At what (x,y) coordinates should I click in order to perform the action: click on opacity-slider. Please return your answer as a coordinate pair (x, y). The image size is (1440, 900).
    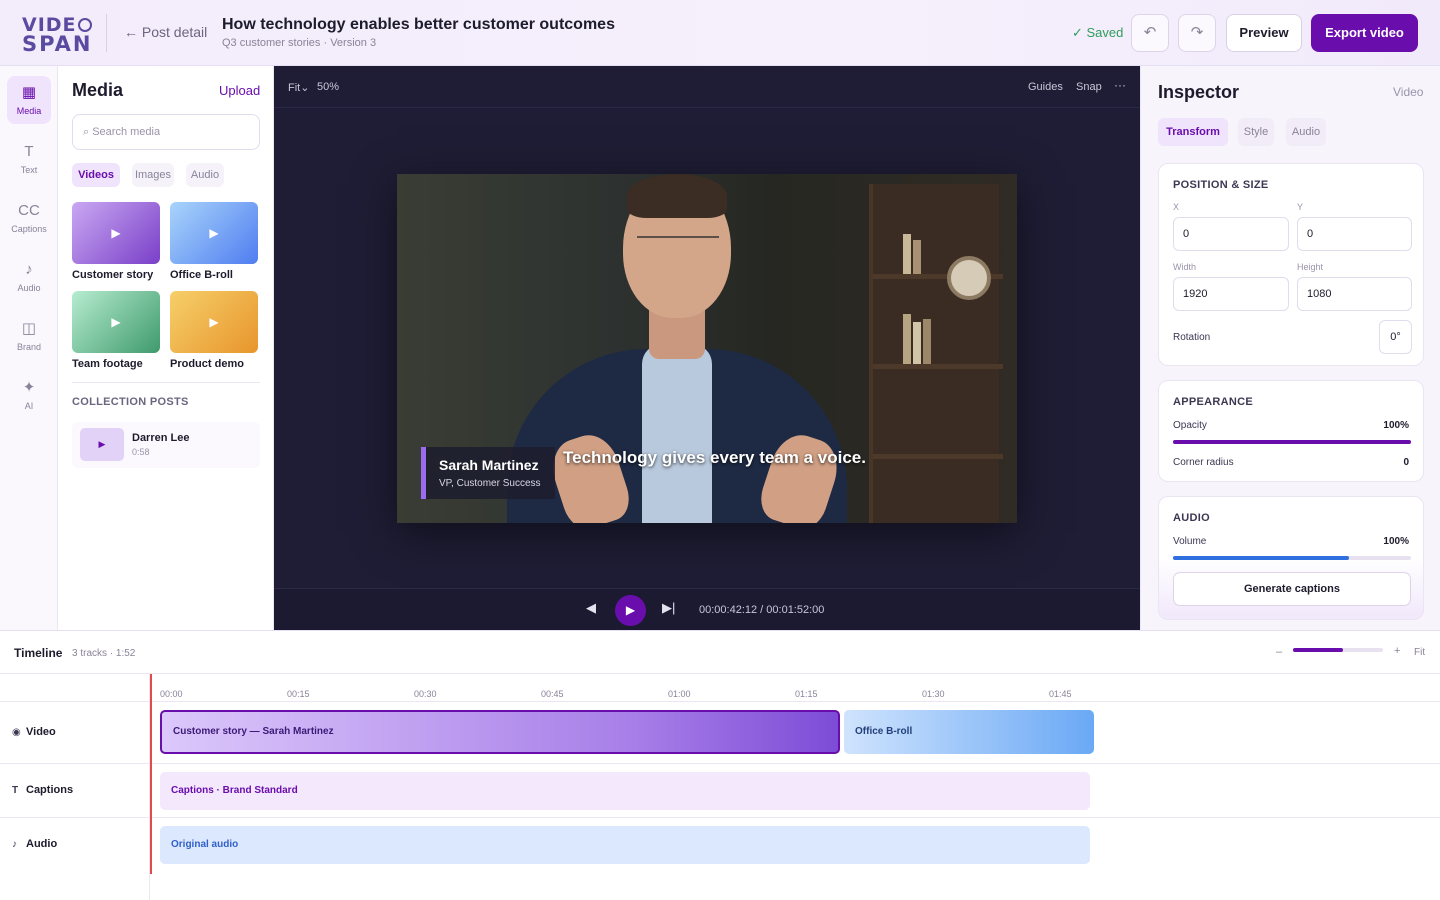
    Looking at the image, I should click on (1292, 442).